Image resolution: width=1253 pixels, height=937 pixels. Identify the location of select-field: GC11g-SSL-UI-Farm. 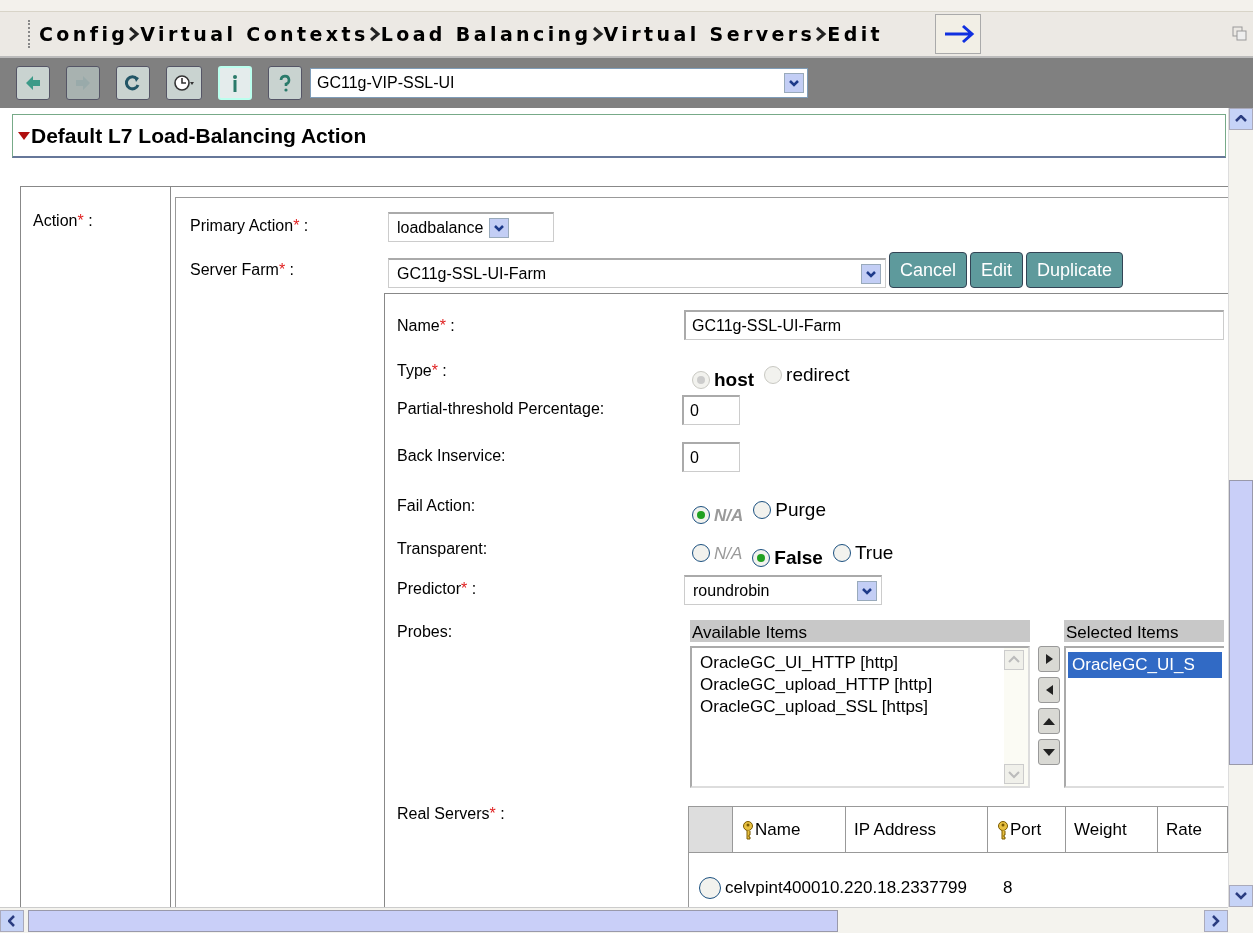
(637, 273).